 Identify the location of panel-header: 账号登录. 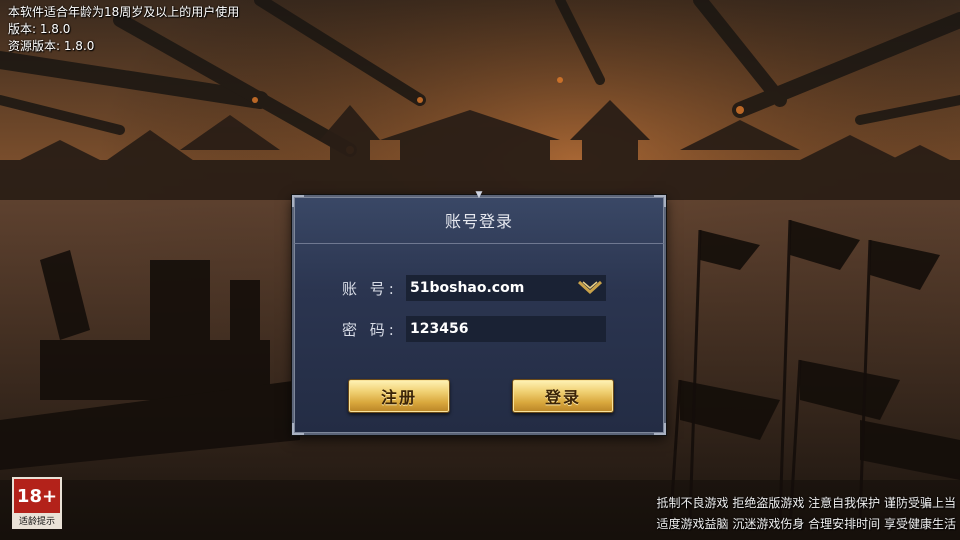
(479, 220).